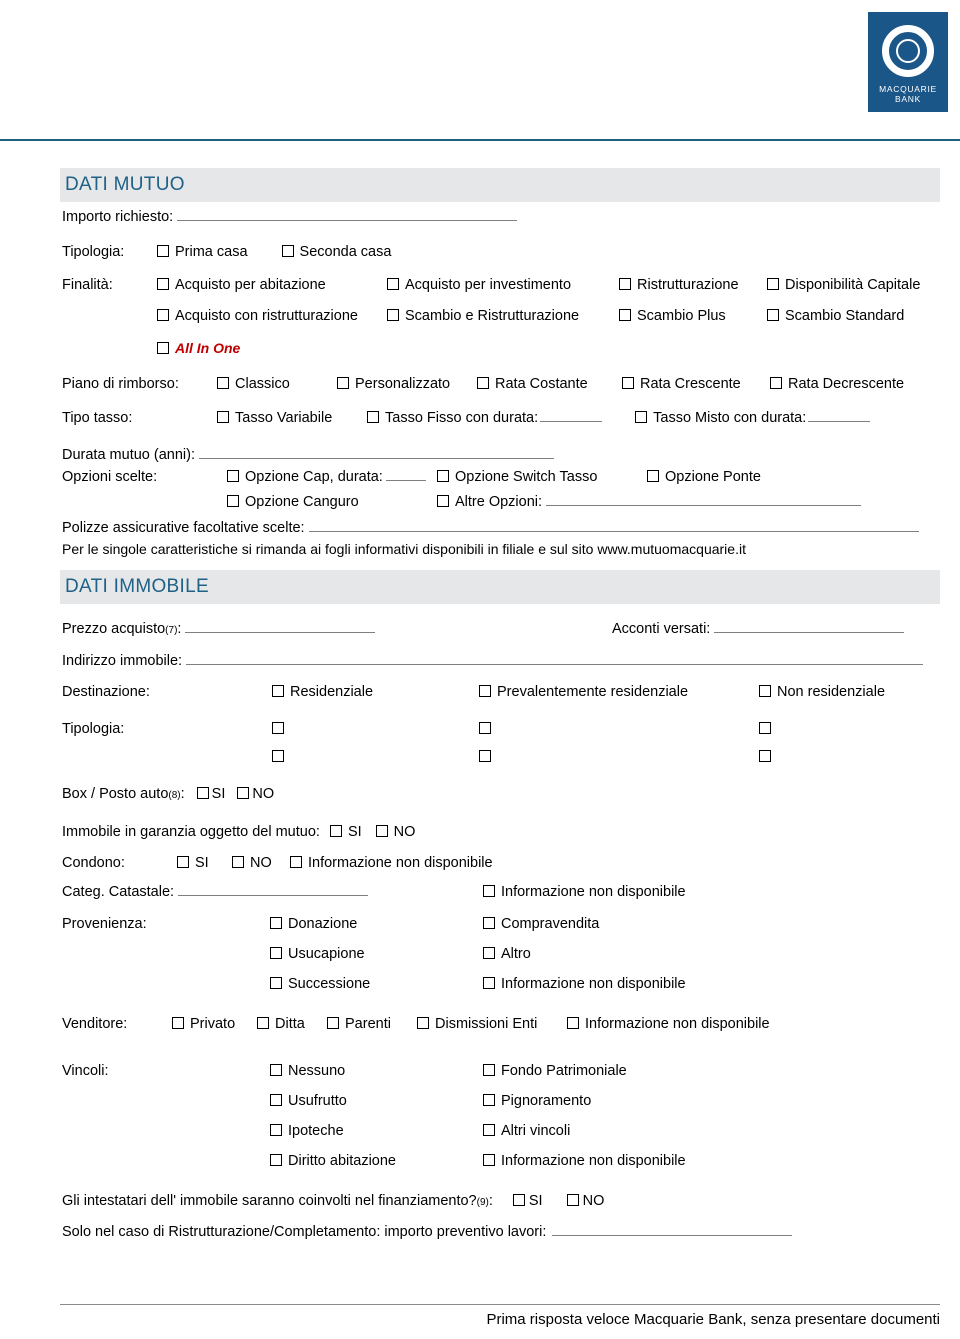  What do you see at coordinates (320, 984) in the screenshot?
I see `checkbox-successione: Successione` at bounding box center [320, 984].